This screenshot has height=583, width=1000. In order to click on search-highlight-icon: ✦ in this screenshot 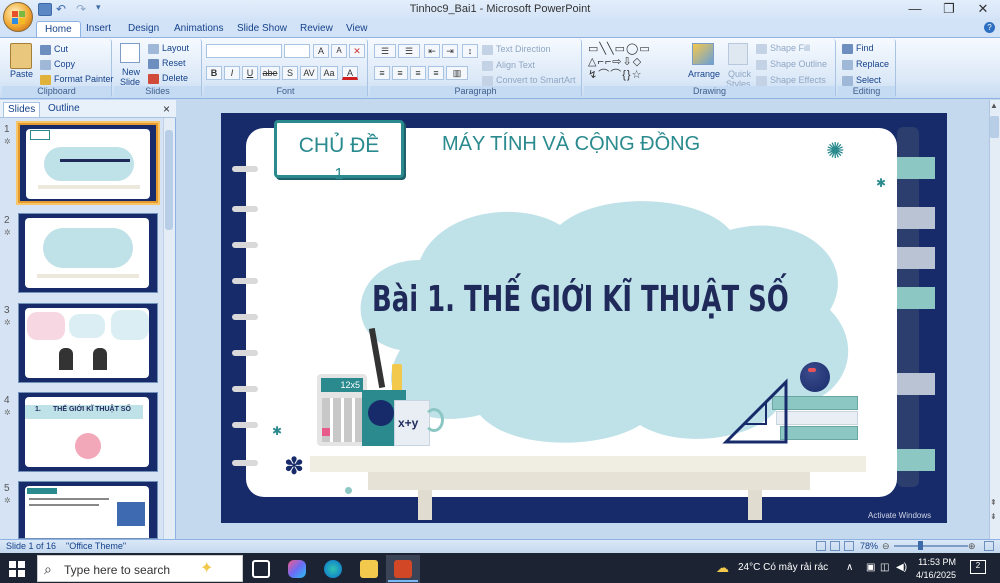, I will do `click(206, 568)`.